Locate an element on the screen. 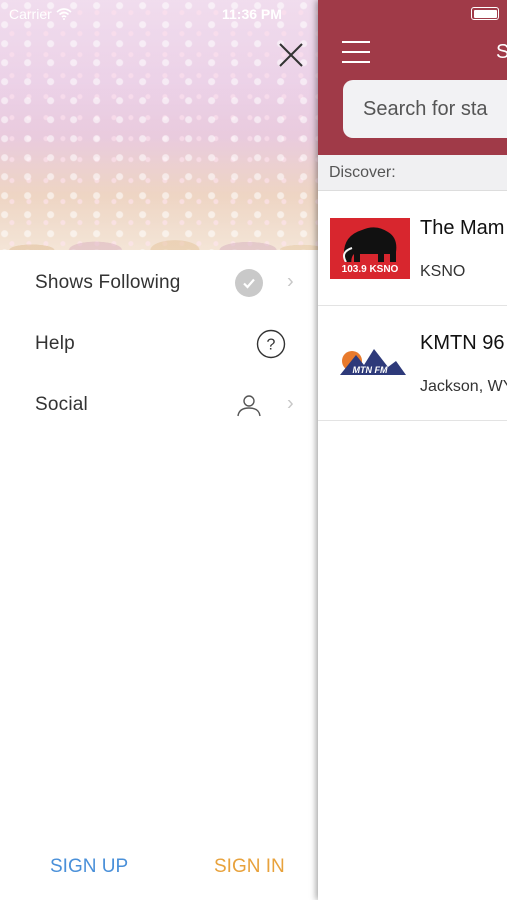  menu-item-help: Help ? is located at coordinates (159, 343).